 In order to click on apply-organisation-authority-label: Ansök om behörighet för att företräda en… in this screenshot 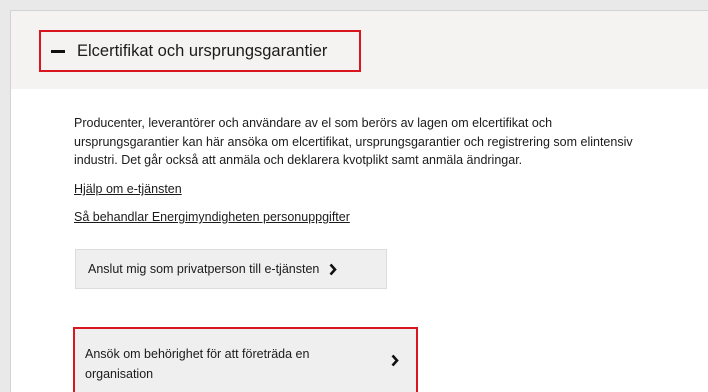, I will do `click(197, 363)`.